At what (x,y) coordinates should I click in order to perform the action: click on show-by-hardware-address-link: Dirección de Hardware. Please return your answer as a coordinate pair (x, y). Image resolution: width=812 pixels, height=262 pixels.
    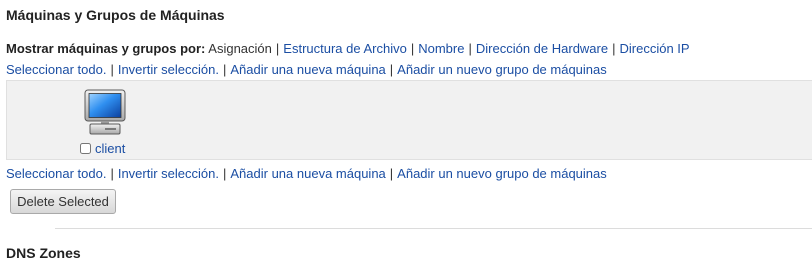
    Looking at the image, I should click on (542, 48).